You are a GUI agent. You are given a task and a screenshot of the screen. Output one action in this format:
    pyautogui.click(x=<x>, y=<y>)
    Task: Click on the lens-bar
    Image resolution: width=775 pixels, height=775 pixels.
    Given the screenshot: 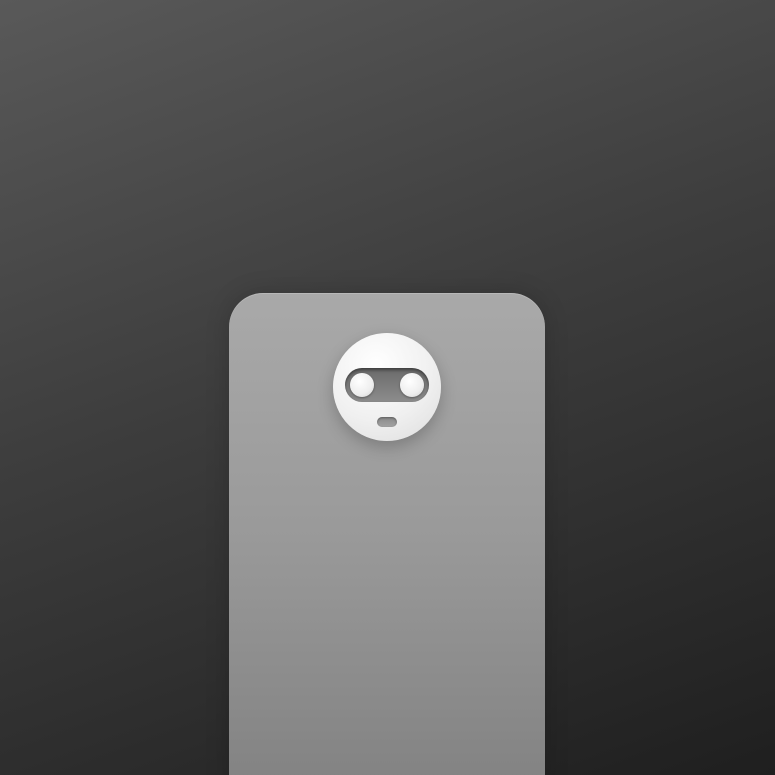 What is the action you would take?
    pyautogui.click(x=387, y=385)
    